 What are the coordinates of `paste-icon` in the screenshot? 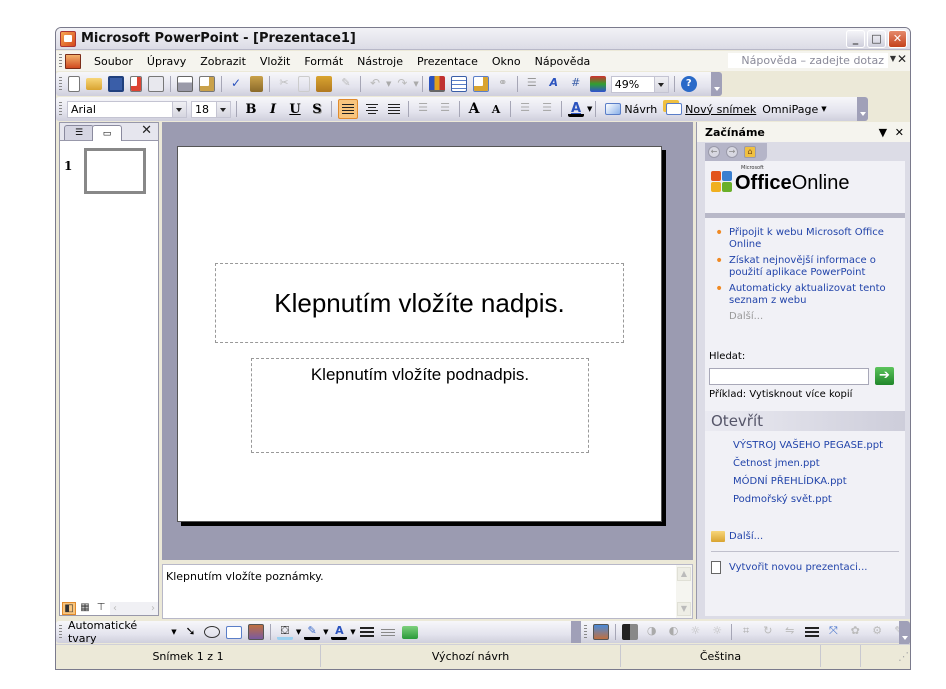 It's located at (324, 84).